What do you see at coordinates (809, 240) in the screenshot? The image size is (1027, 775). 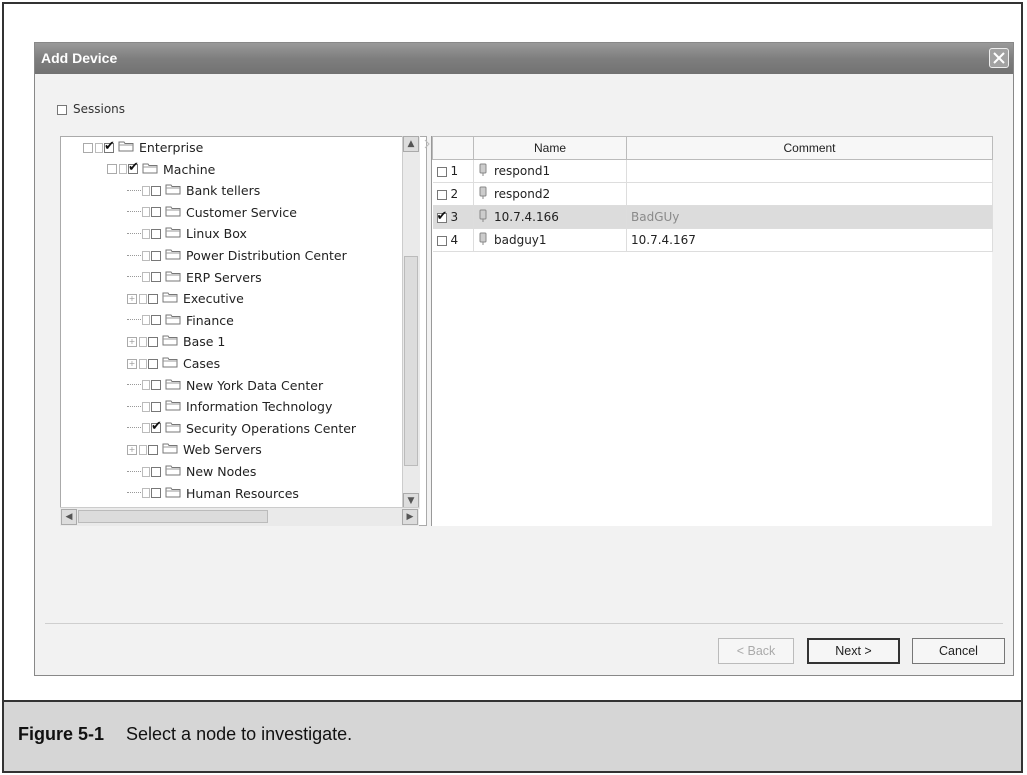 I see `comment-cell: 10.7.4.167` at bounding box center [809, 240].